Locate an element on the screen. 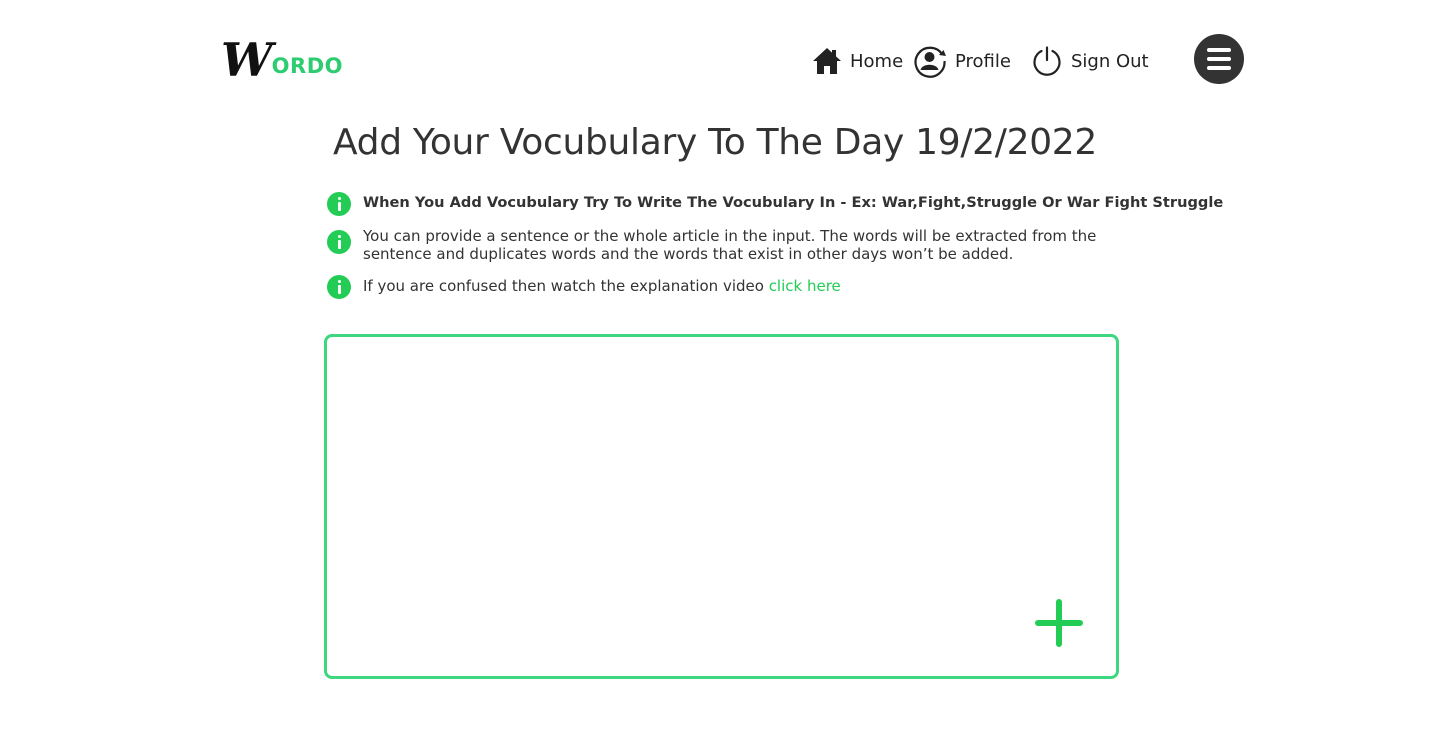 The height and width of the screenshot is (736, 1440). menu-button is located at coordinates (1219, 59).